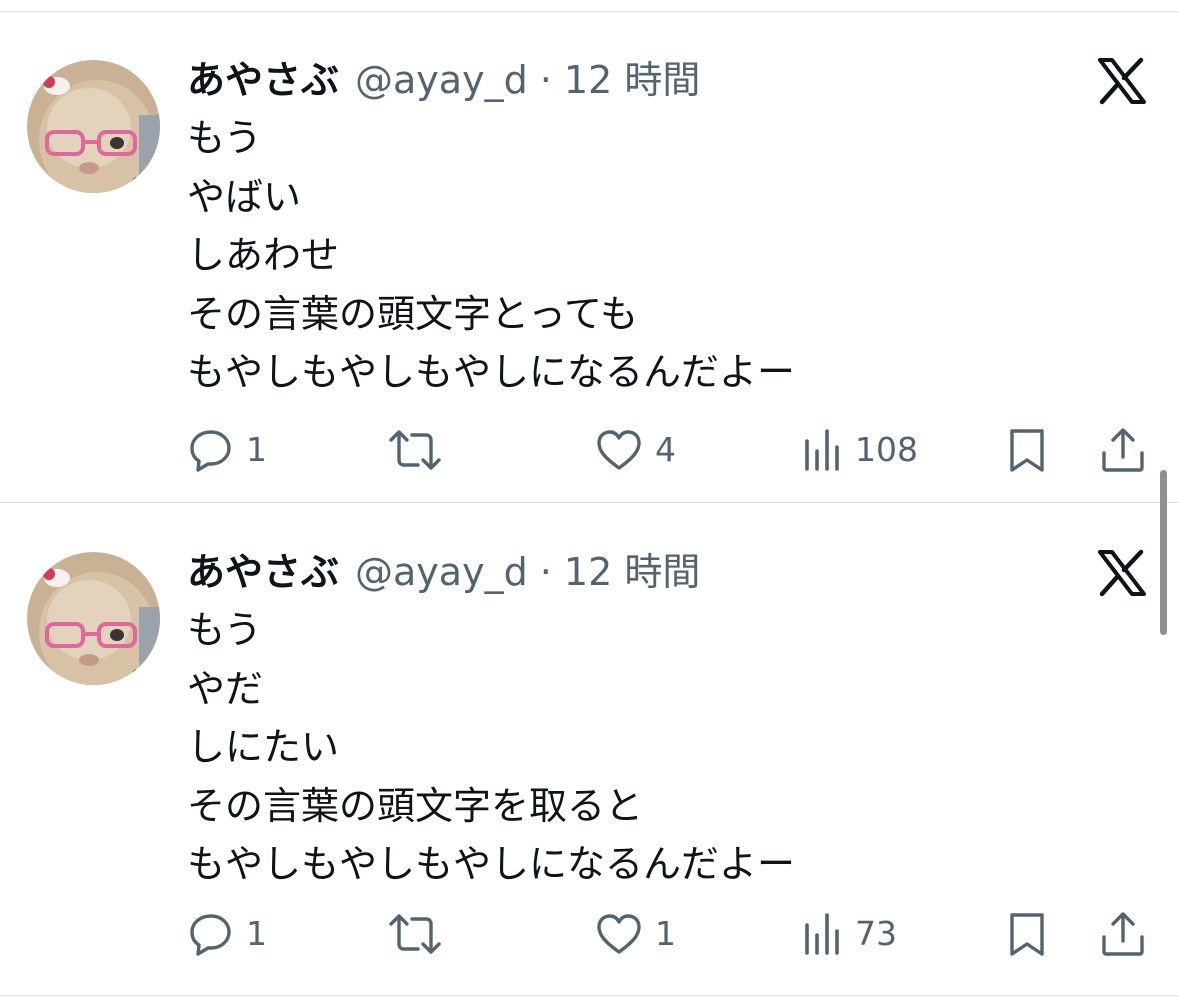 Image resolution: width=1179 pixels, height=1004 pixels. I want to click on tweet-divider, so click(589, 502).